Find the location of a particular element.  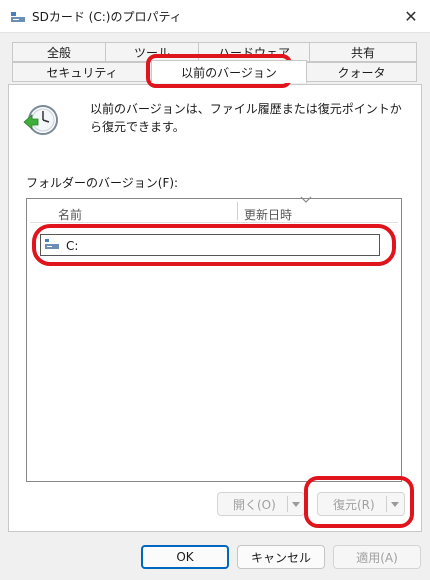

restore-split-divider is located at coordinates (386, 504).